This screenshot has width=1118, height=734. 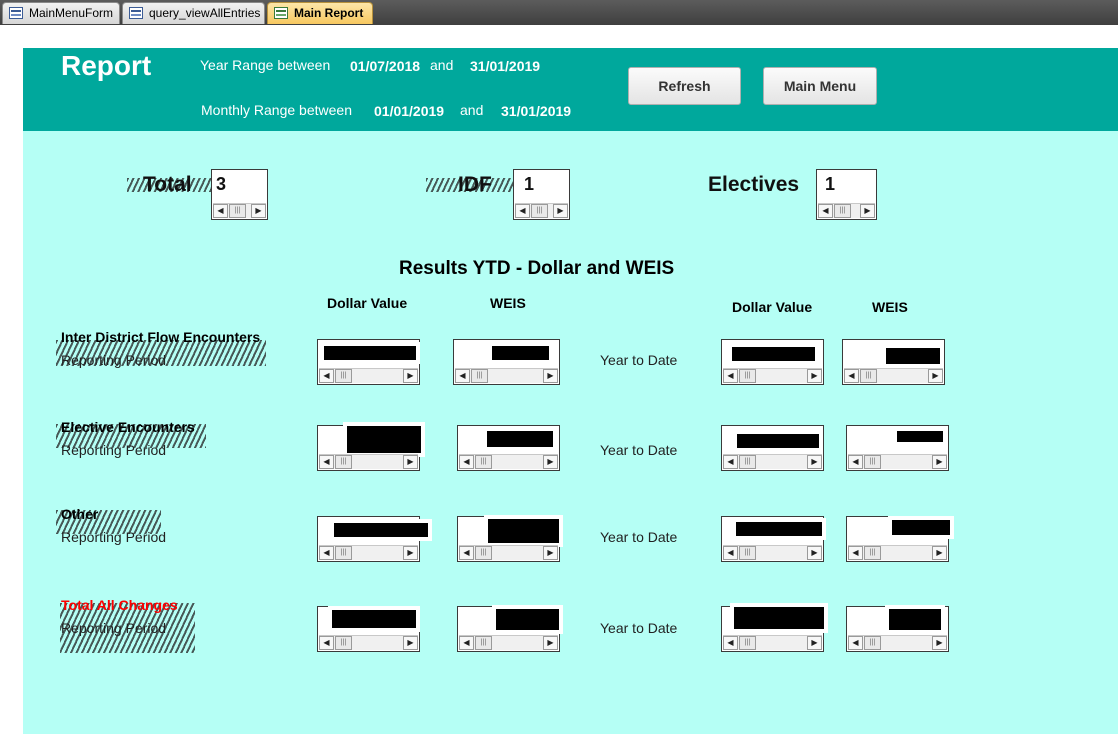 What do you see at coordinates (510, 538) in the screenshot?
I see `other-period-weis-field: ◀ ||| ▶` at bounding box center [510, 538].